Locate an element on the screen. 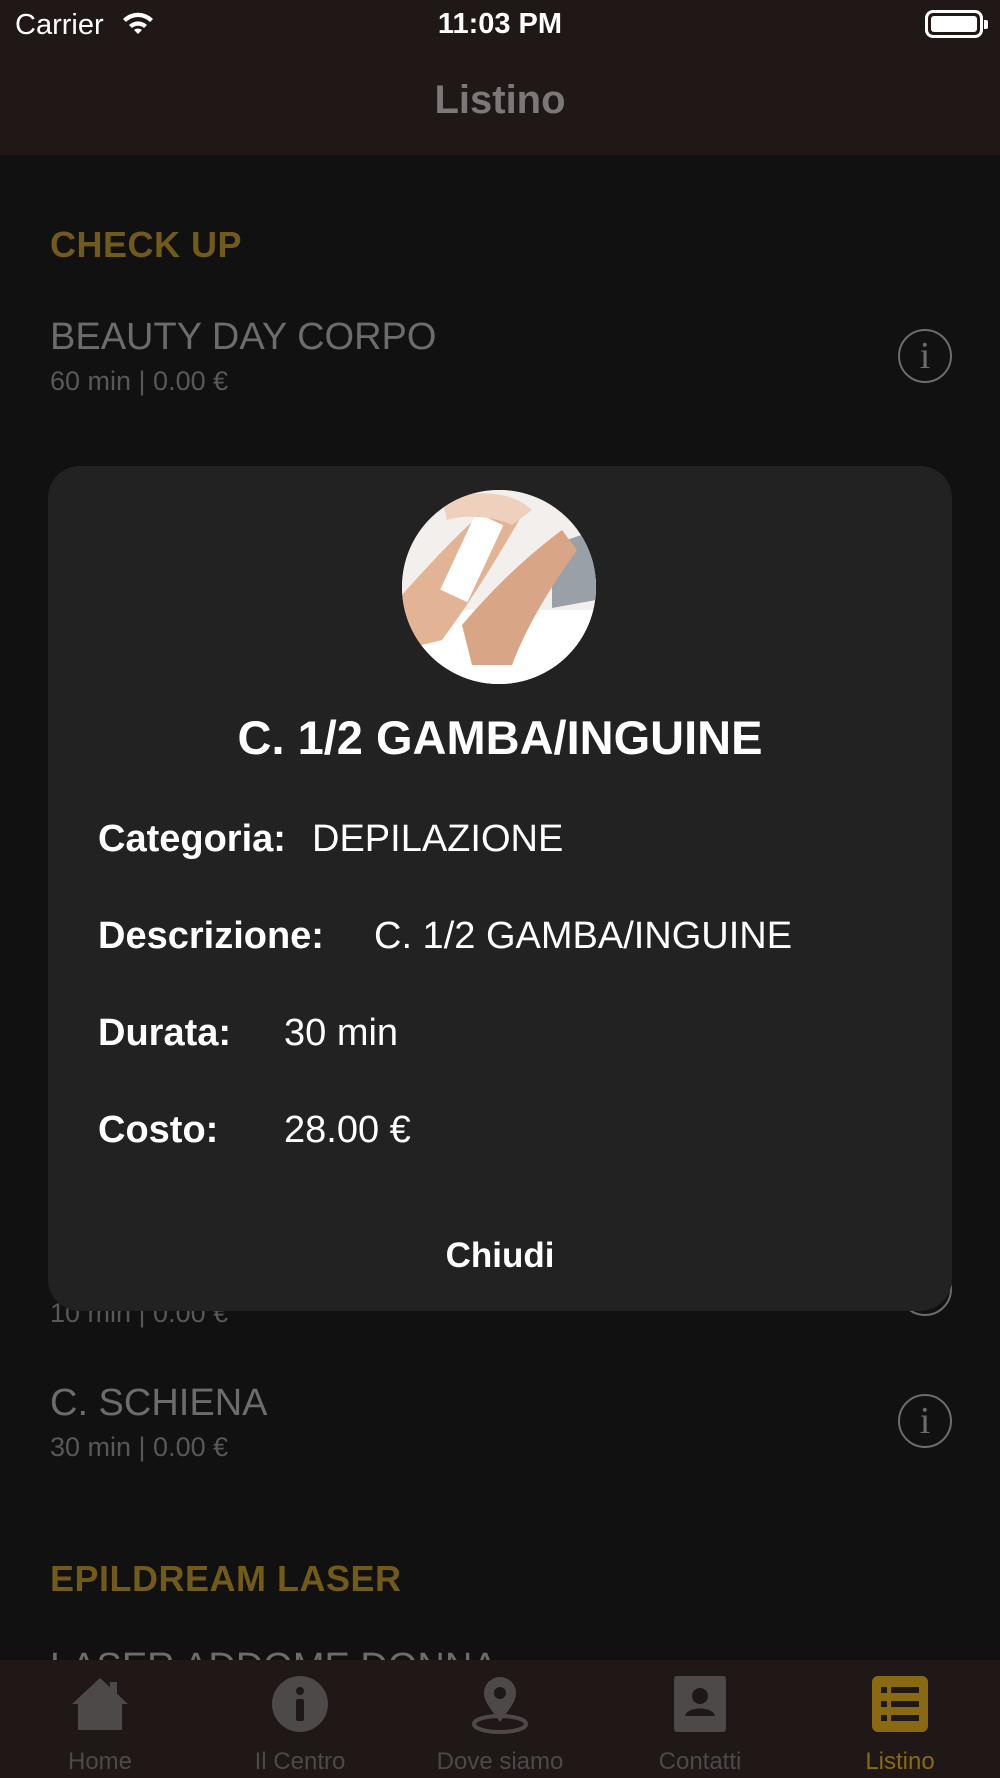 This screenshot has height=1778, width=1000. top-bar: Carrier 11:03 PM Listino is located at coordinates (500, 77).